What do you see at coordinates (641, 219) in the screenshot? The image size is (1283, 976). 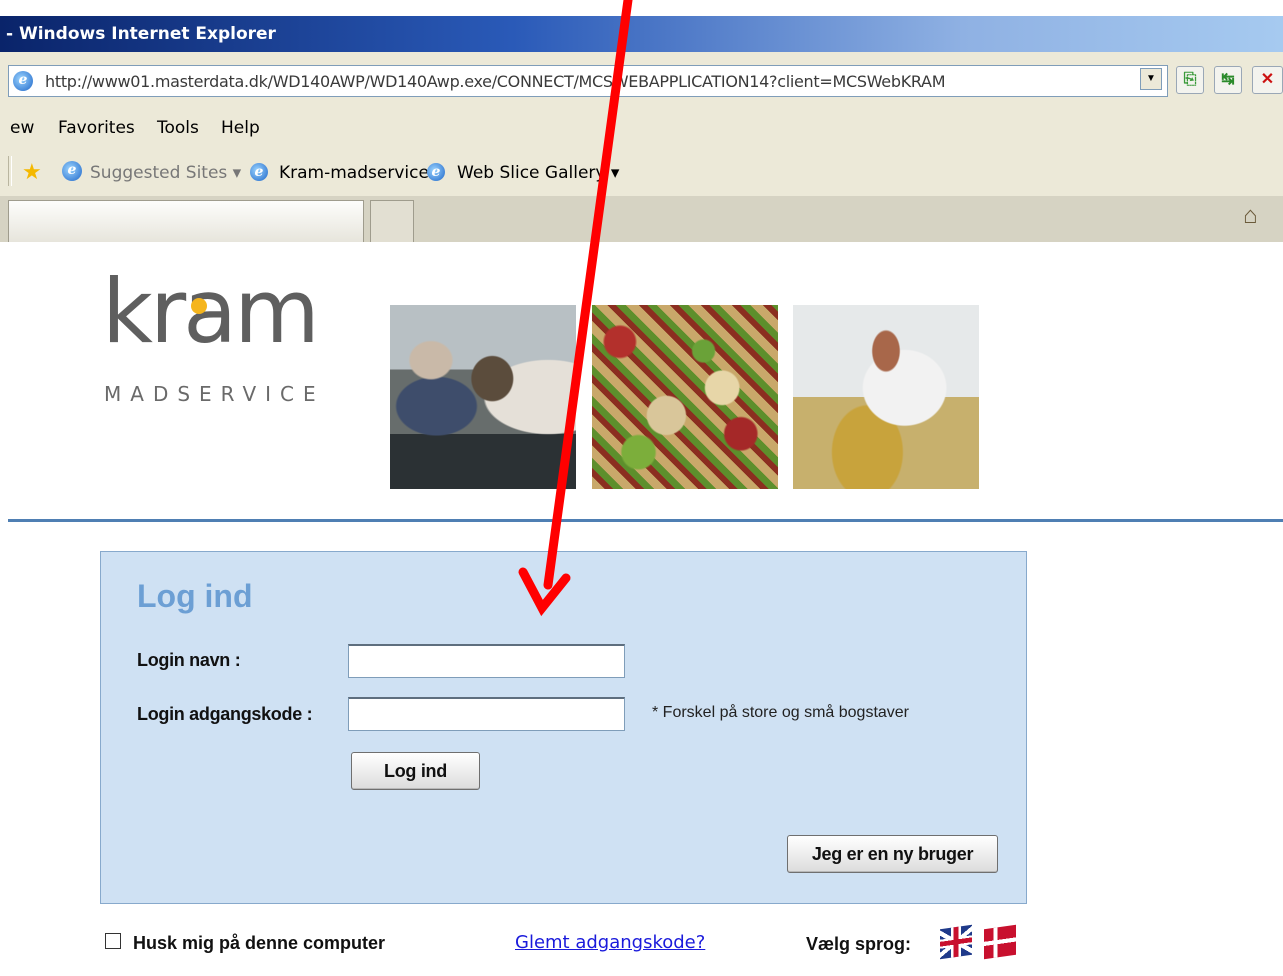 I see `tab-bar` at bounding box center [641, 219].